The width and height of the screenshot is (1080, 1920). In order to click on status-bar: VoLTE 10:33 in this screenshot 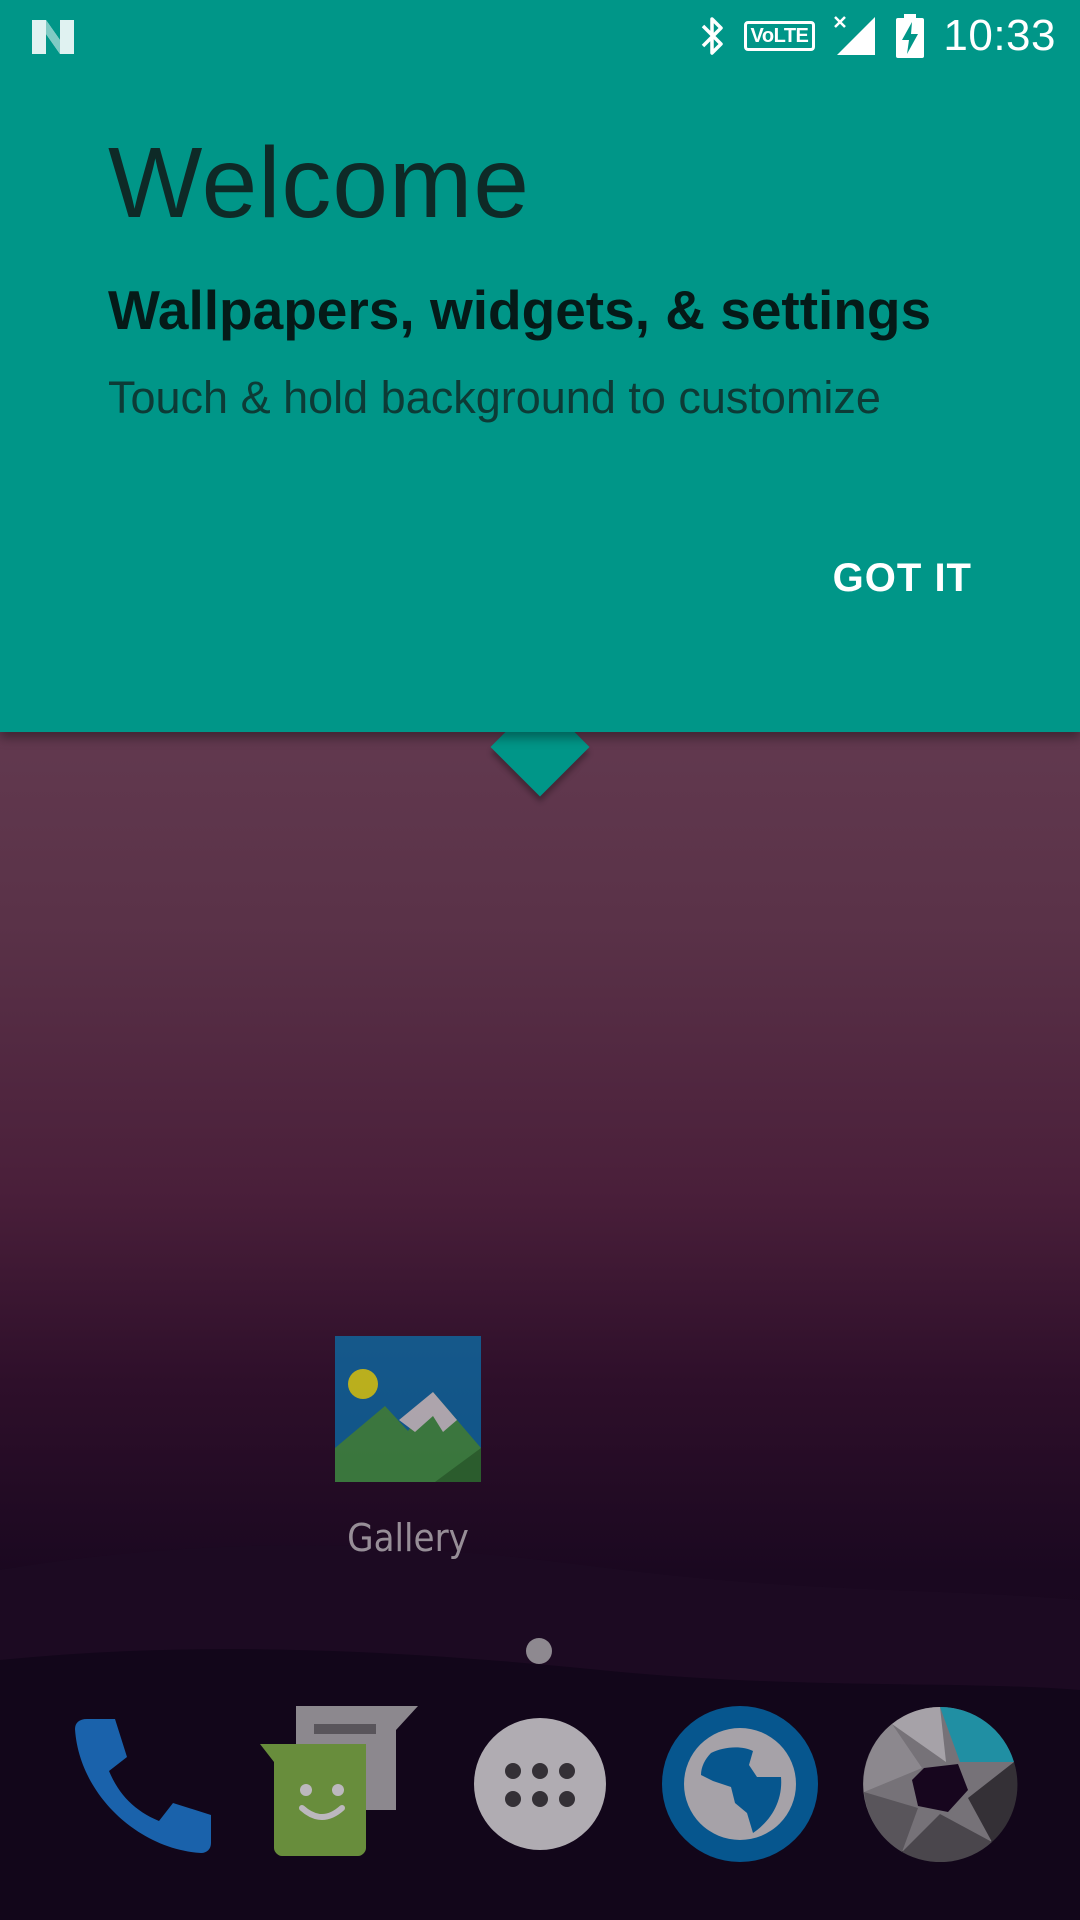, I will do `click(540, 36)`.